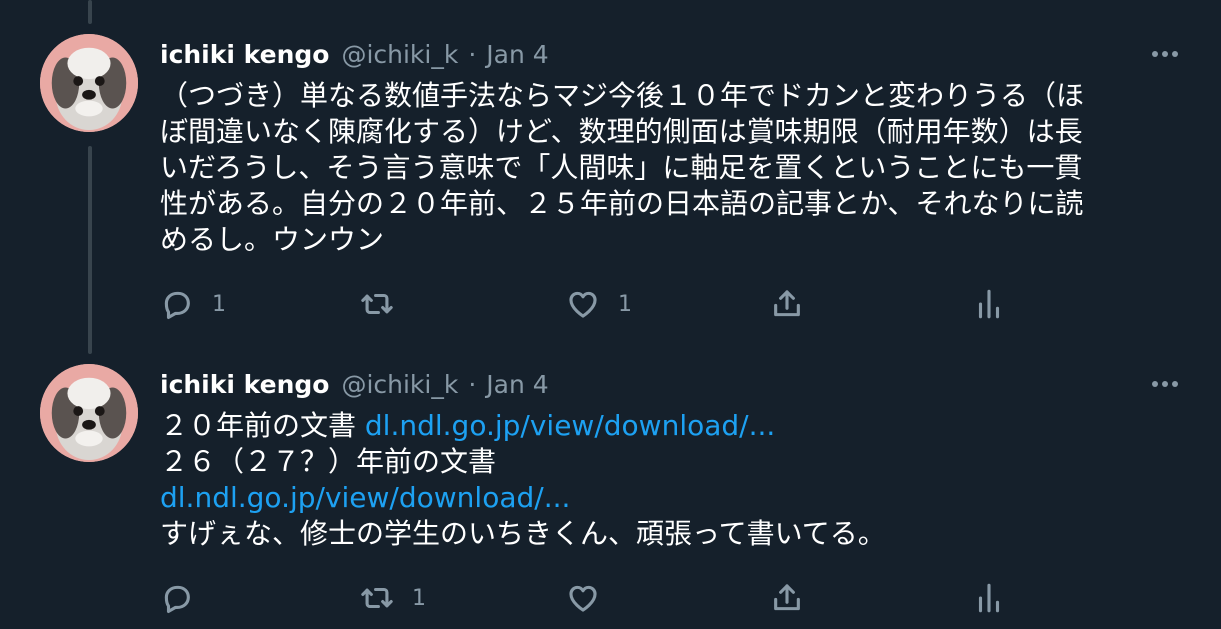  What do you see at coordinates (328, 461) in the screenshot?
I see `tweet-text-line: ２６（２７？）年前の文書` at bounding box center [328, 461].